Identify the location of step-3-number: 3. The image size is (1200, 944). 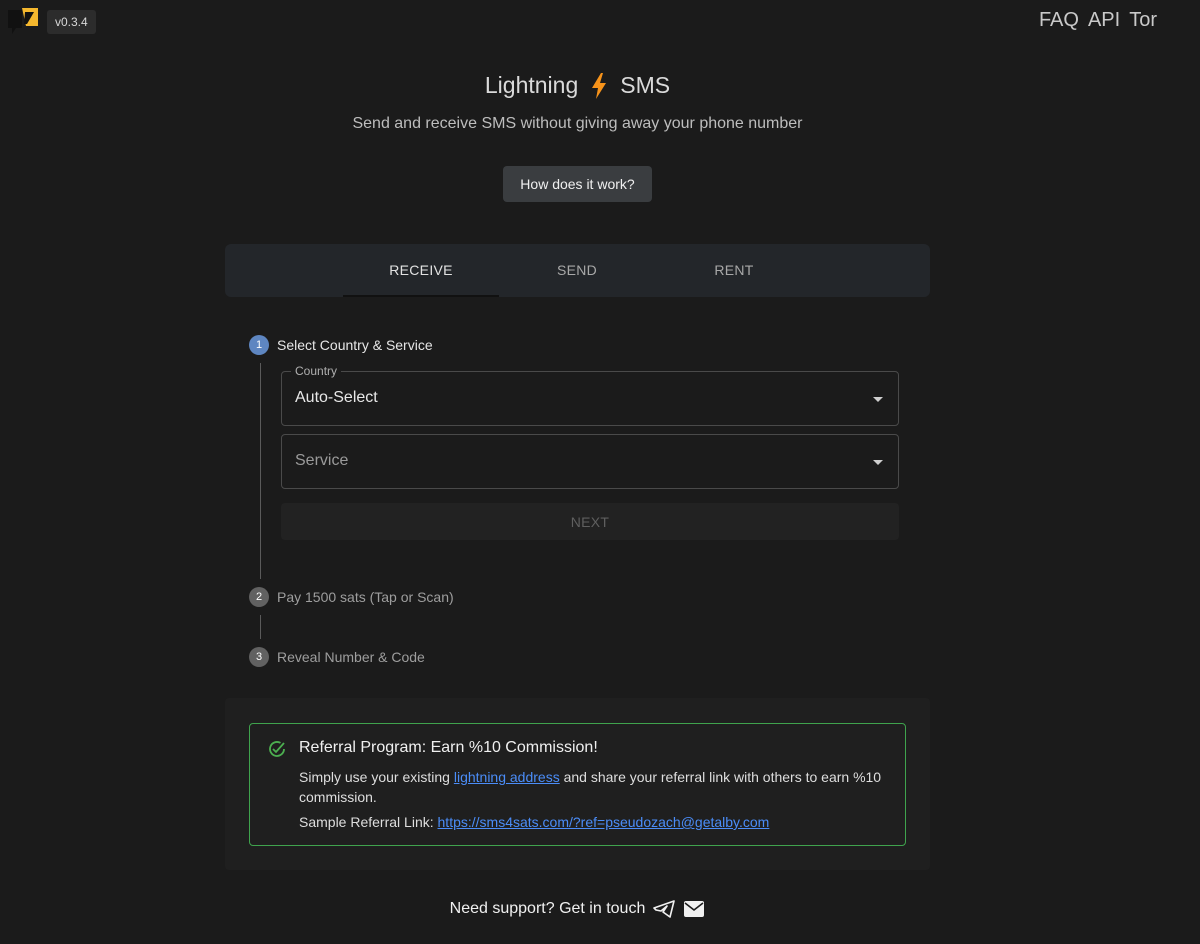
(259, 657).